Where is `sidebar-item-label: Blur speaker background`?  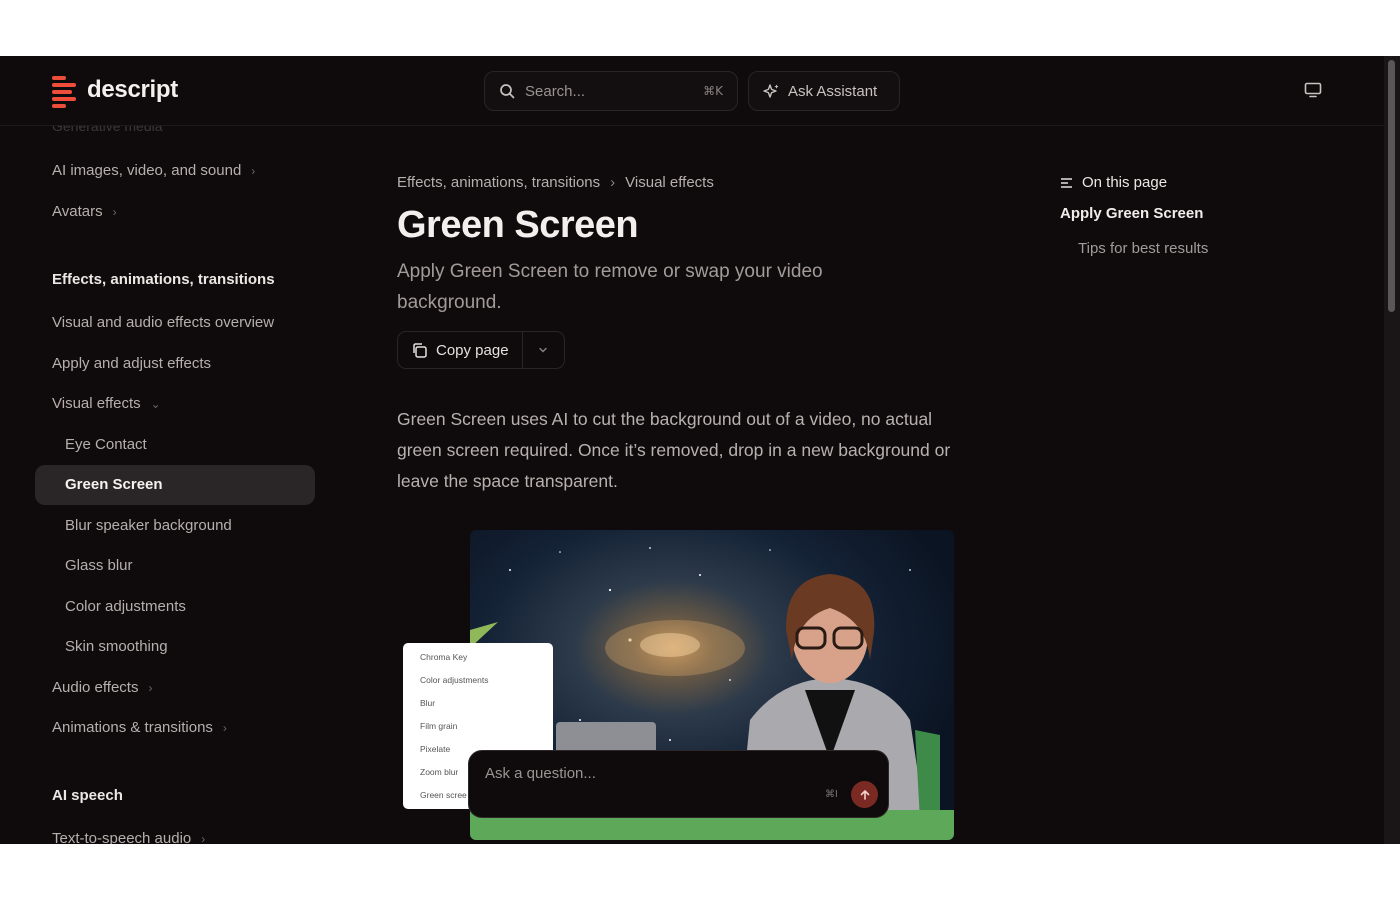 sidebar-item-label: Blur speaker background is located at coordinates (148, 525).